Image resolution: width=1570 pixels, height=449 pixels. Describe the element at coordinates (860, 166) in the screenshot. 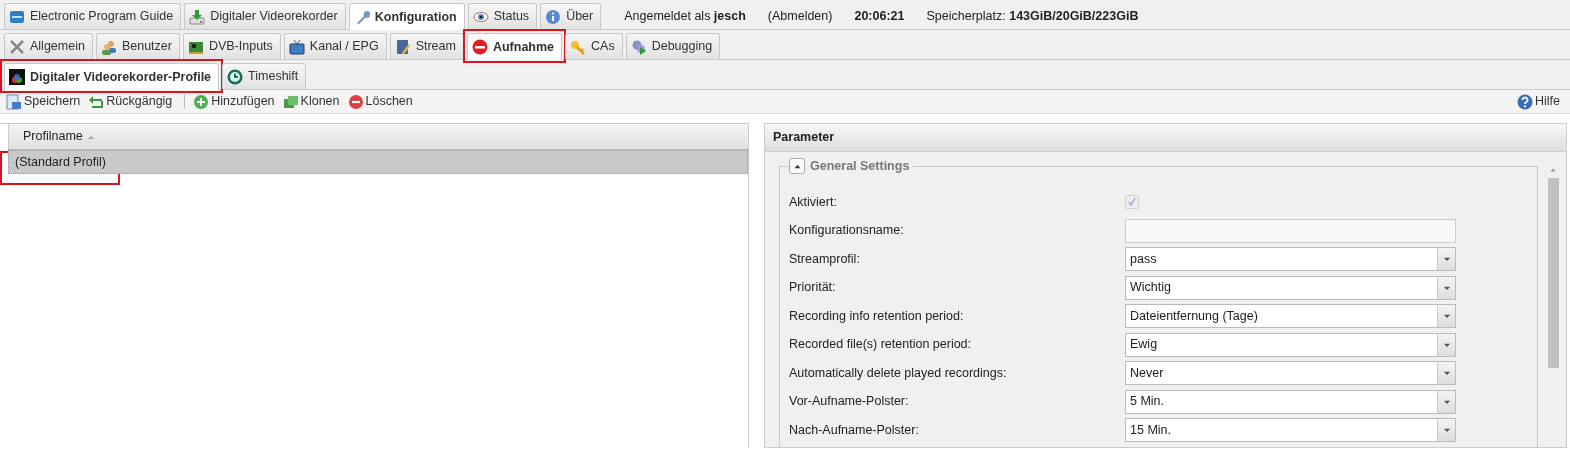

I see `section-title: General Settings` at that location.